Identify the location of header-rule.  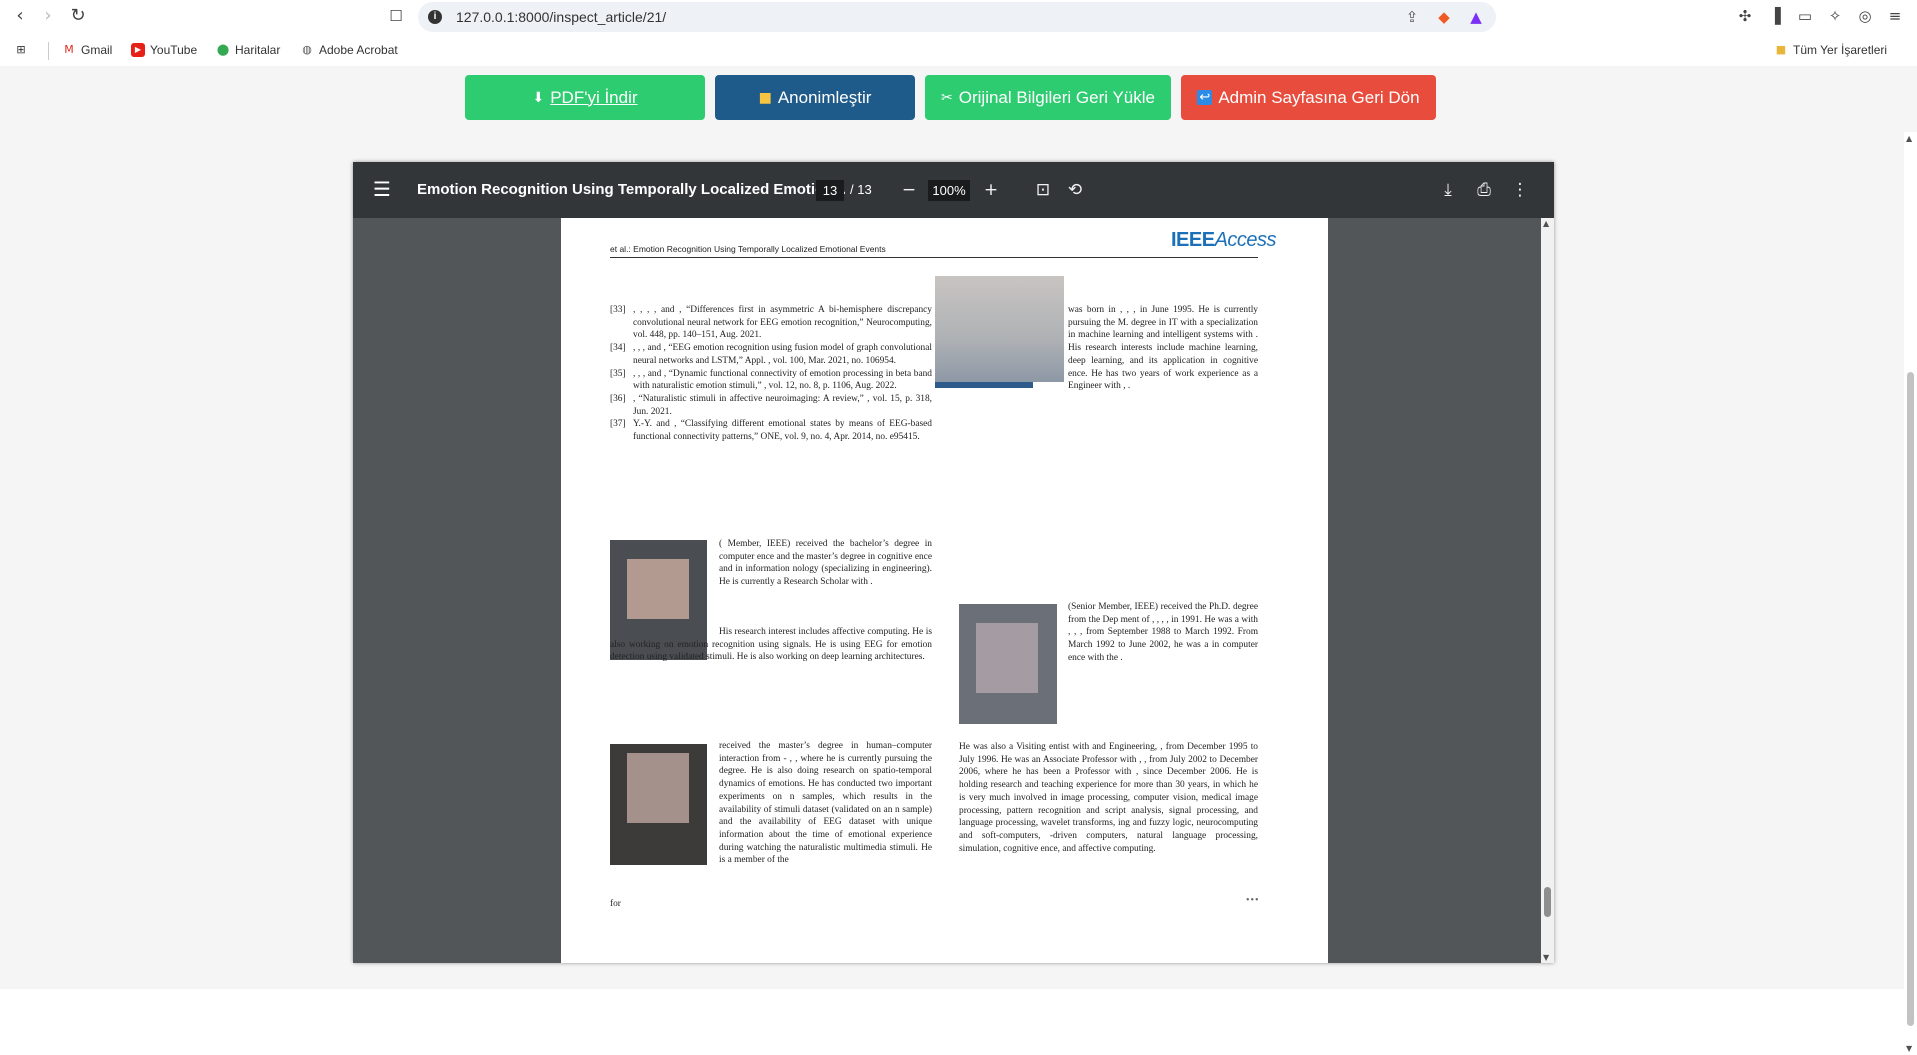
(934, 257).